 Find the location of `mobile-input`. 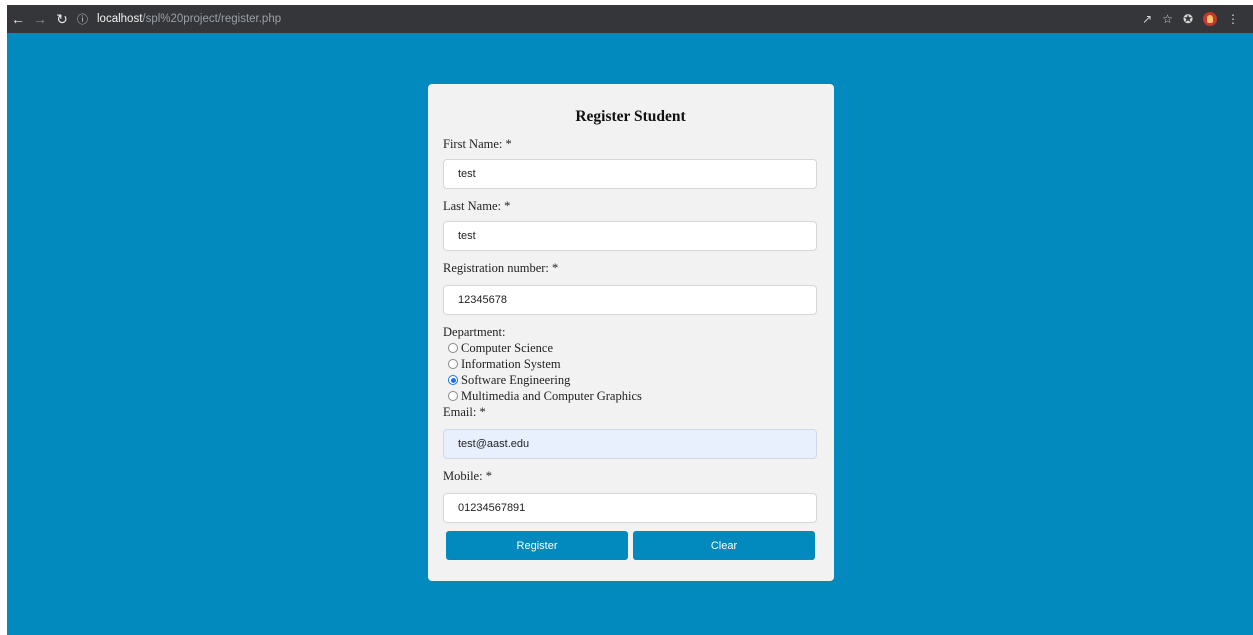

mobile-input is located at coordinates (630, 508).